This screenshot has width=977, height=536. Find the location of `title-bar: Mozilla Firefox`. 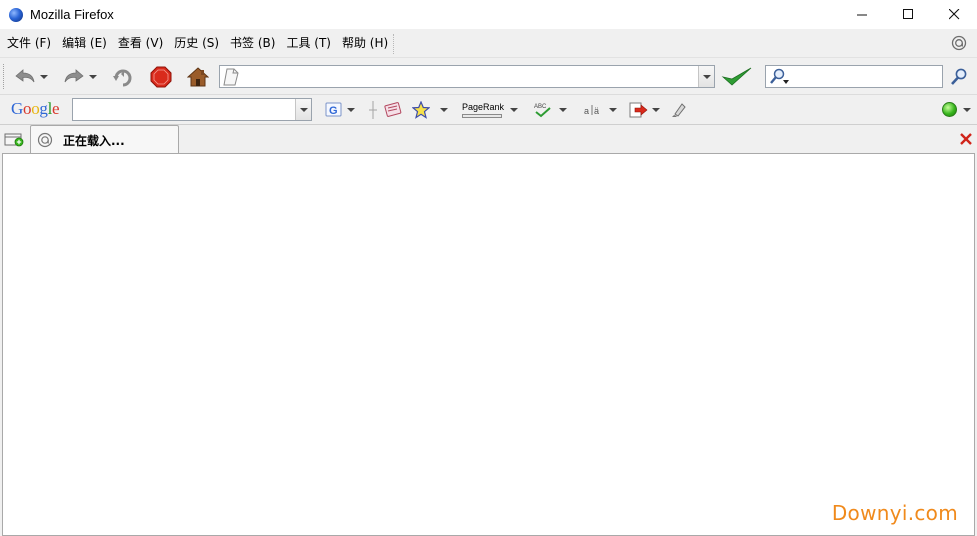

title-bar: Mozilla Firefox is located at coordinates (488, 14).